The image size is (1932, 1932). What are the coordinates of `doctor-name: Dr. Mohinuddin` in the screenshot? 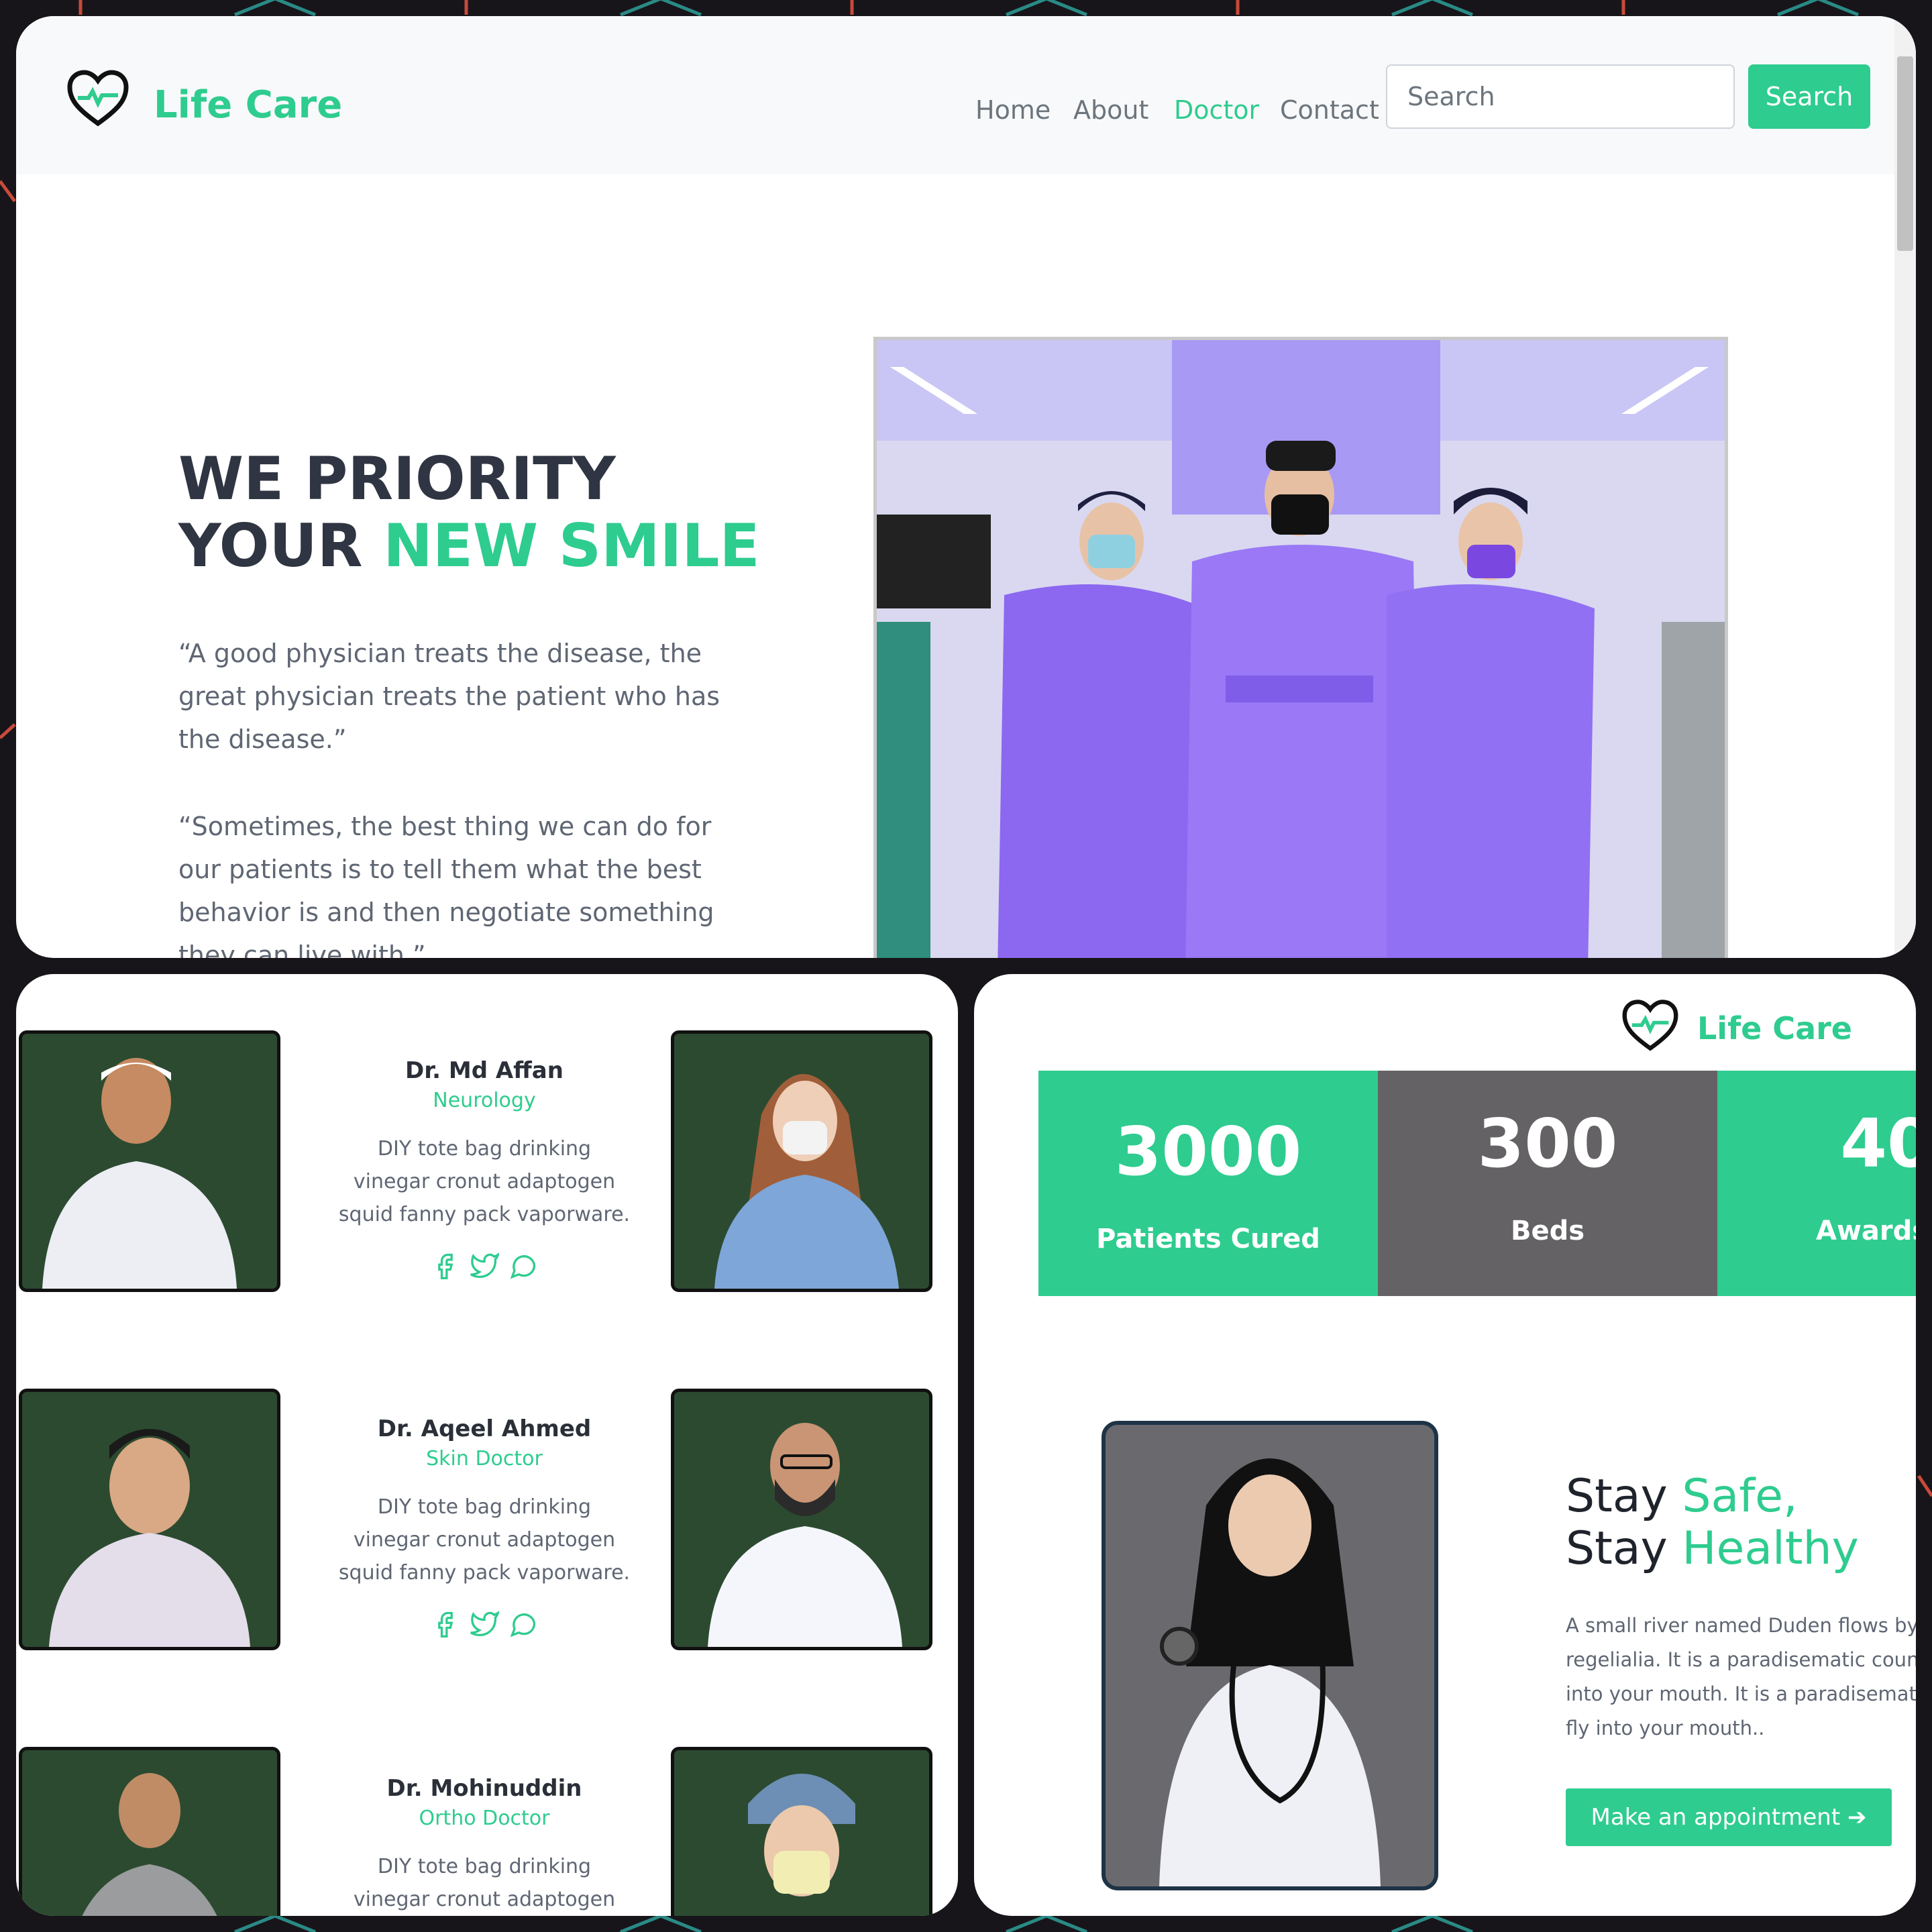 It's located at (484, 1788).